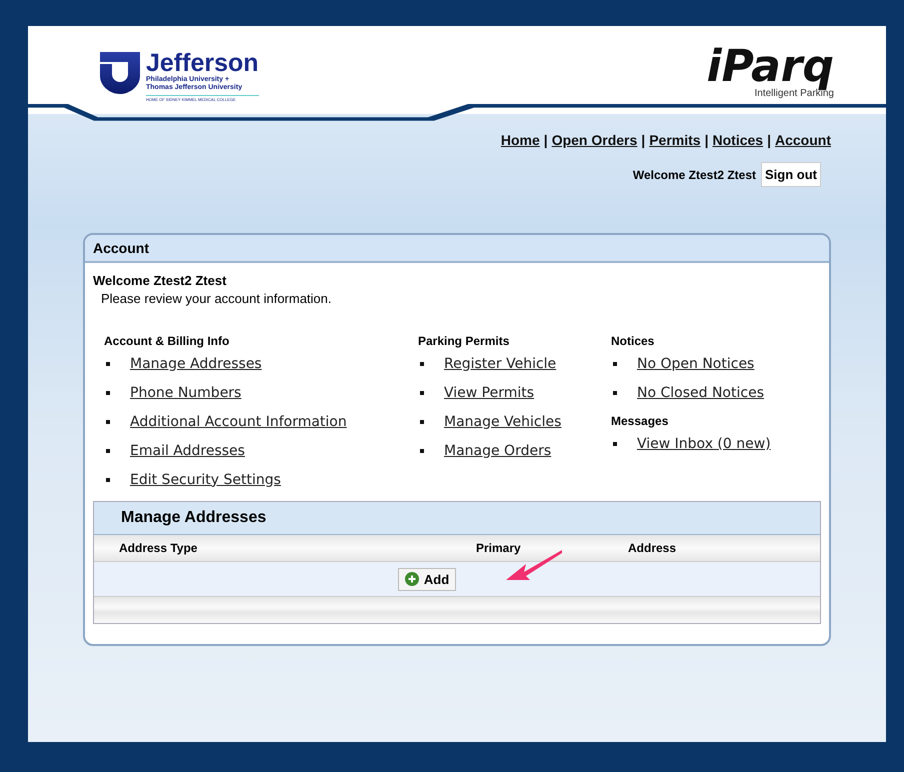 The width and height of the screenshot is (904, 772). I want to click on menu-link: Register Vehicle, so click(500, 364).